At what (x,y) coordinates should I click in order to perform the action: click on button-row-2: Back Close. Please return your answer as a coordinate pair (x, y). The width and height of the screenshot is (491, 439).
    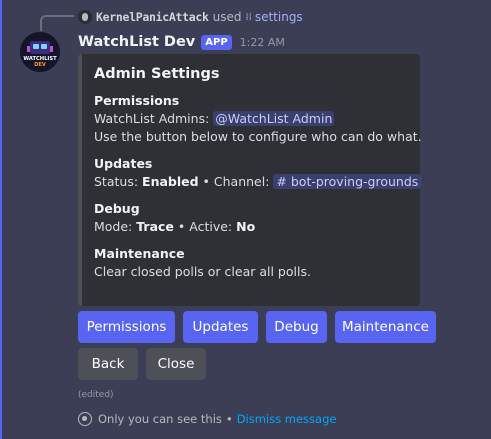
    Looking at the image, I should click on (142, 364).